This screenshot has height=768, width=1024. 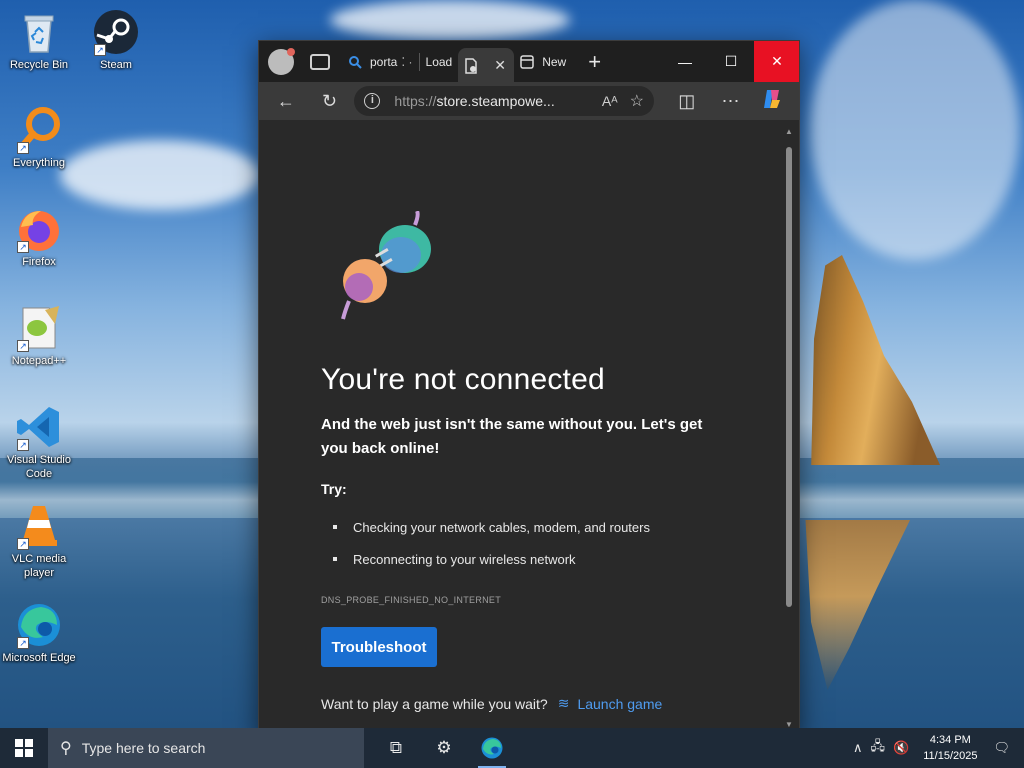 What do you see at coordinates (554, 61) in the screenshot?
I see `tab-label: New` at bounding box center [554, 61].